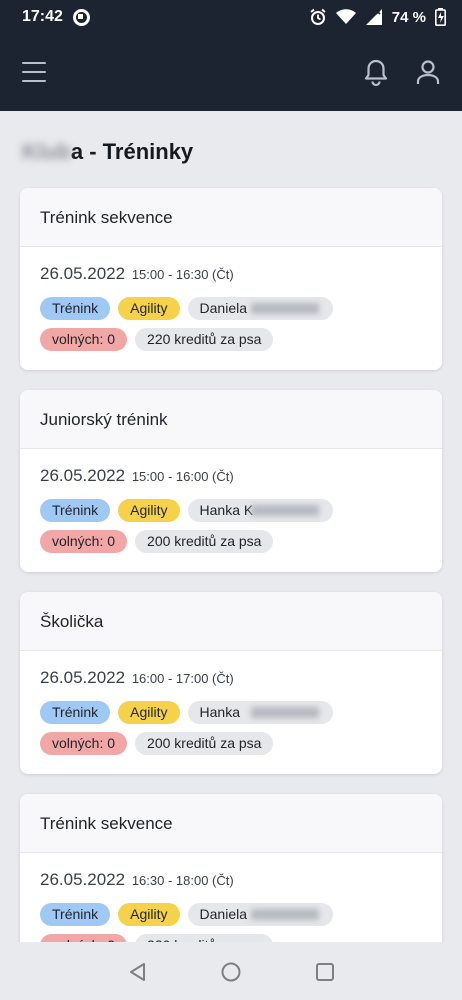 This screenshot has width=462, height=1000. I want to click on trainer-badge: Hanka K, so click(260, 510).